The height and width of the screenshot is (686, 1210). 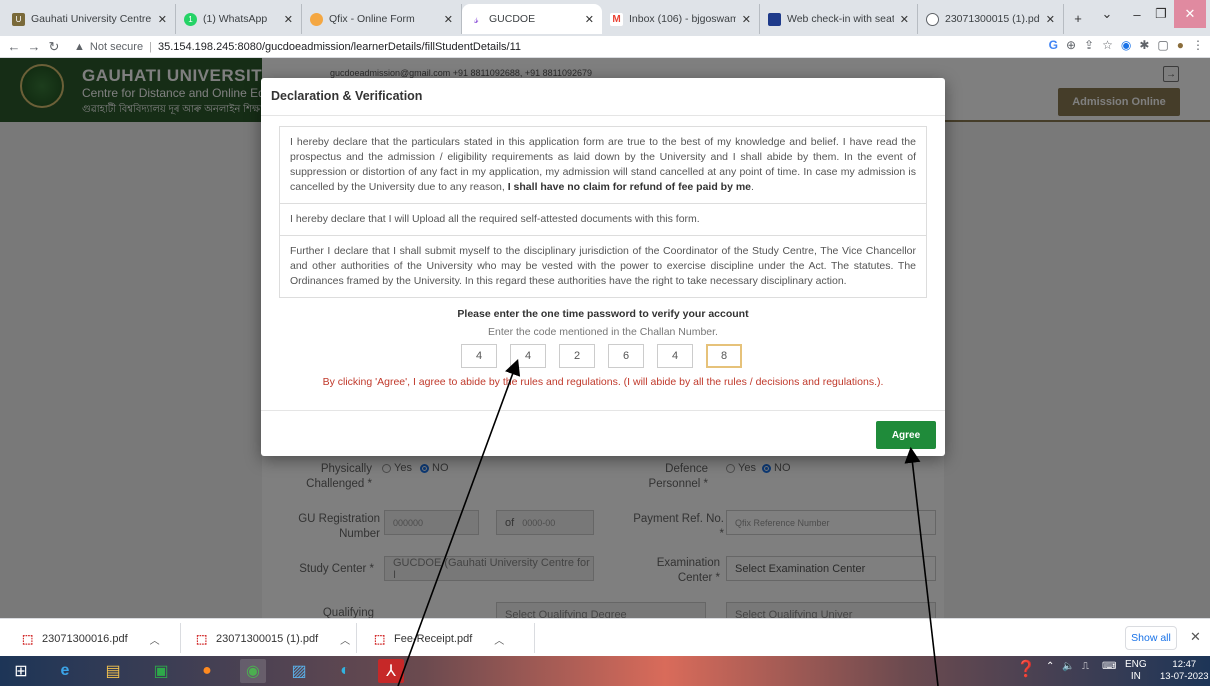 What do you see at coordinates (991, 19) in the screenshot?
I see `tab-pdf: 23071300015 (1).pdf ✕` at bounding box center [991, 19].